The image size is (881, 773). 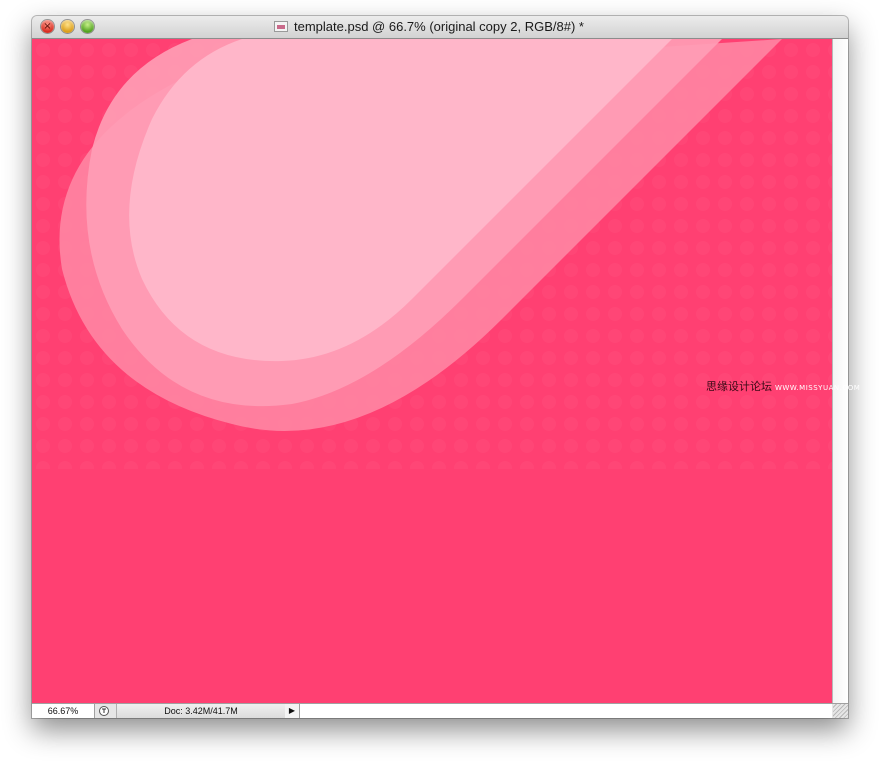 I want to click on status-icon, so click(x=104, y=711).